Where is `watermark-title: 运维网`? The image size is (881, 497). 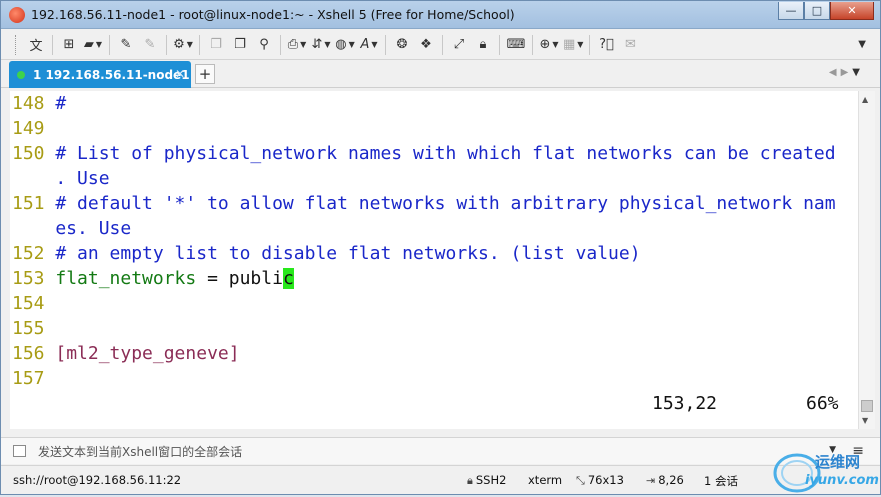
watermark-title: 运维网 is located at coordinates (838, 462).